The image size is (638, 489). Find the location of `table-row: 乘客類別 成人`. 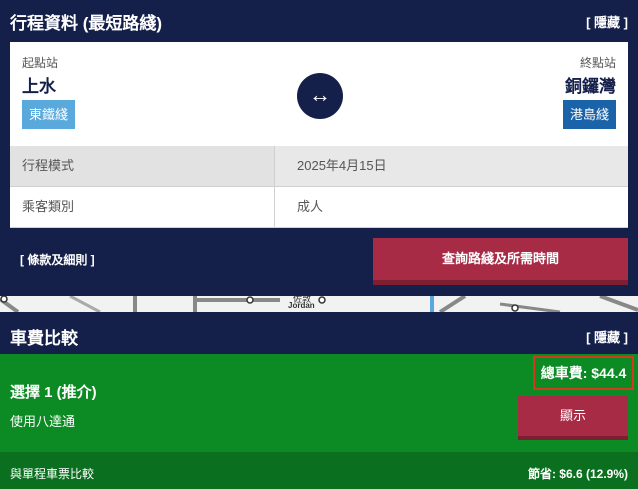

table-row: 乘客類別 成人 is located at coordinates (319, 207).